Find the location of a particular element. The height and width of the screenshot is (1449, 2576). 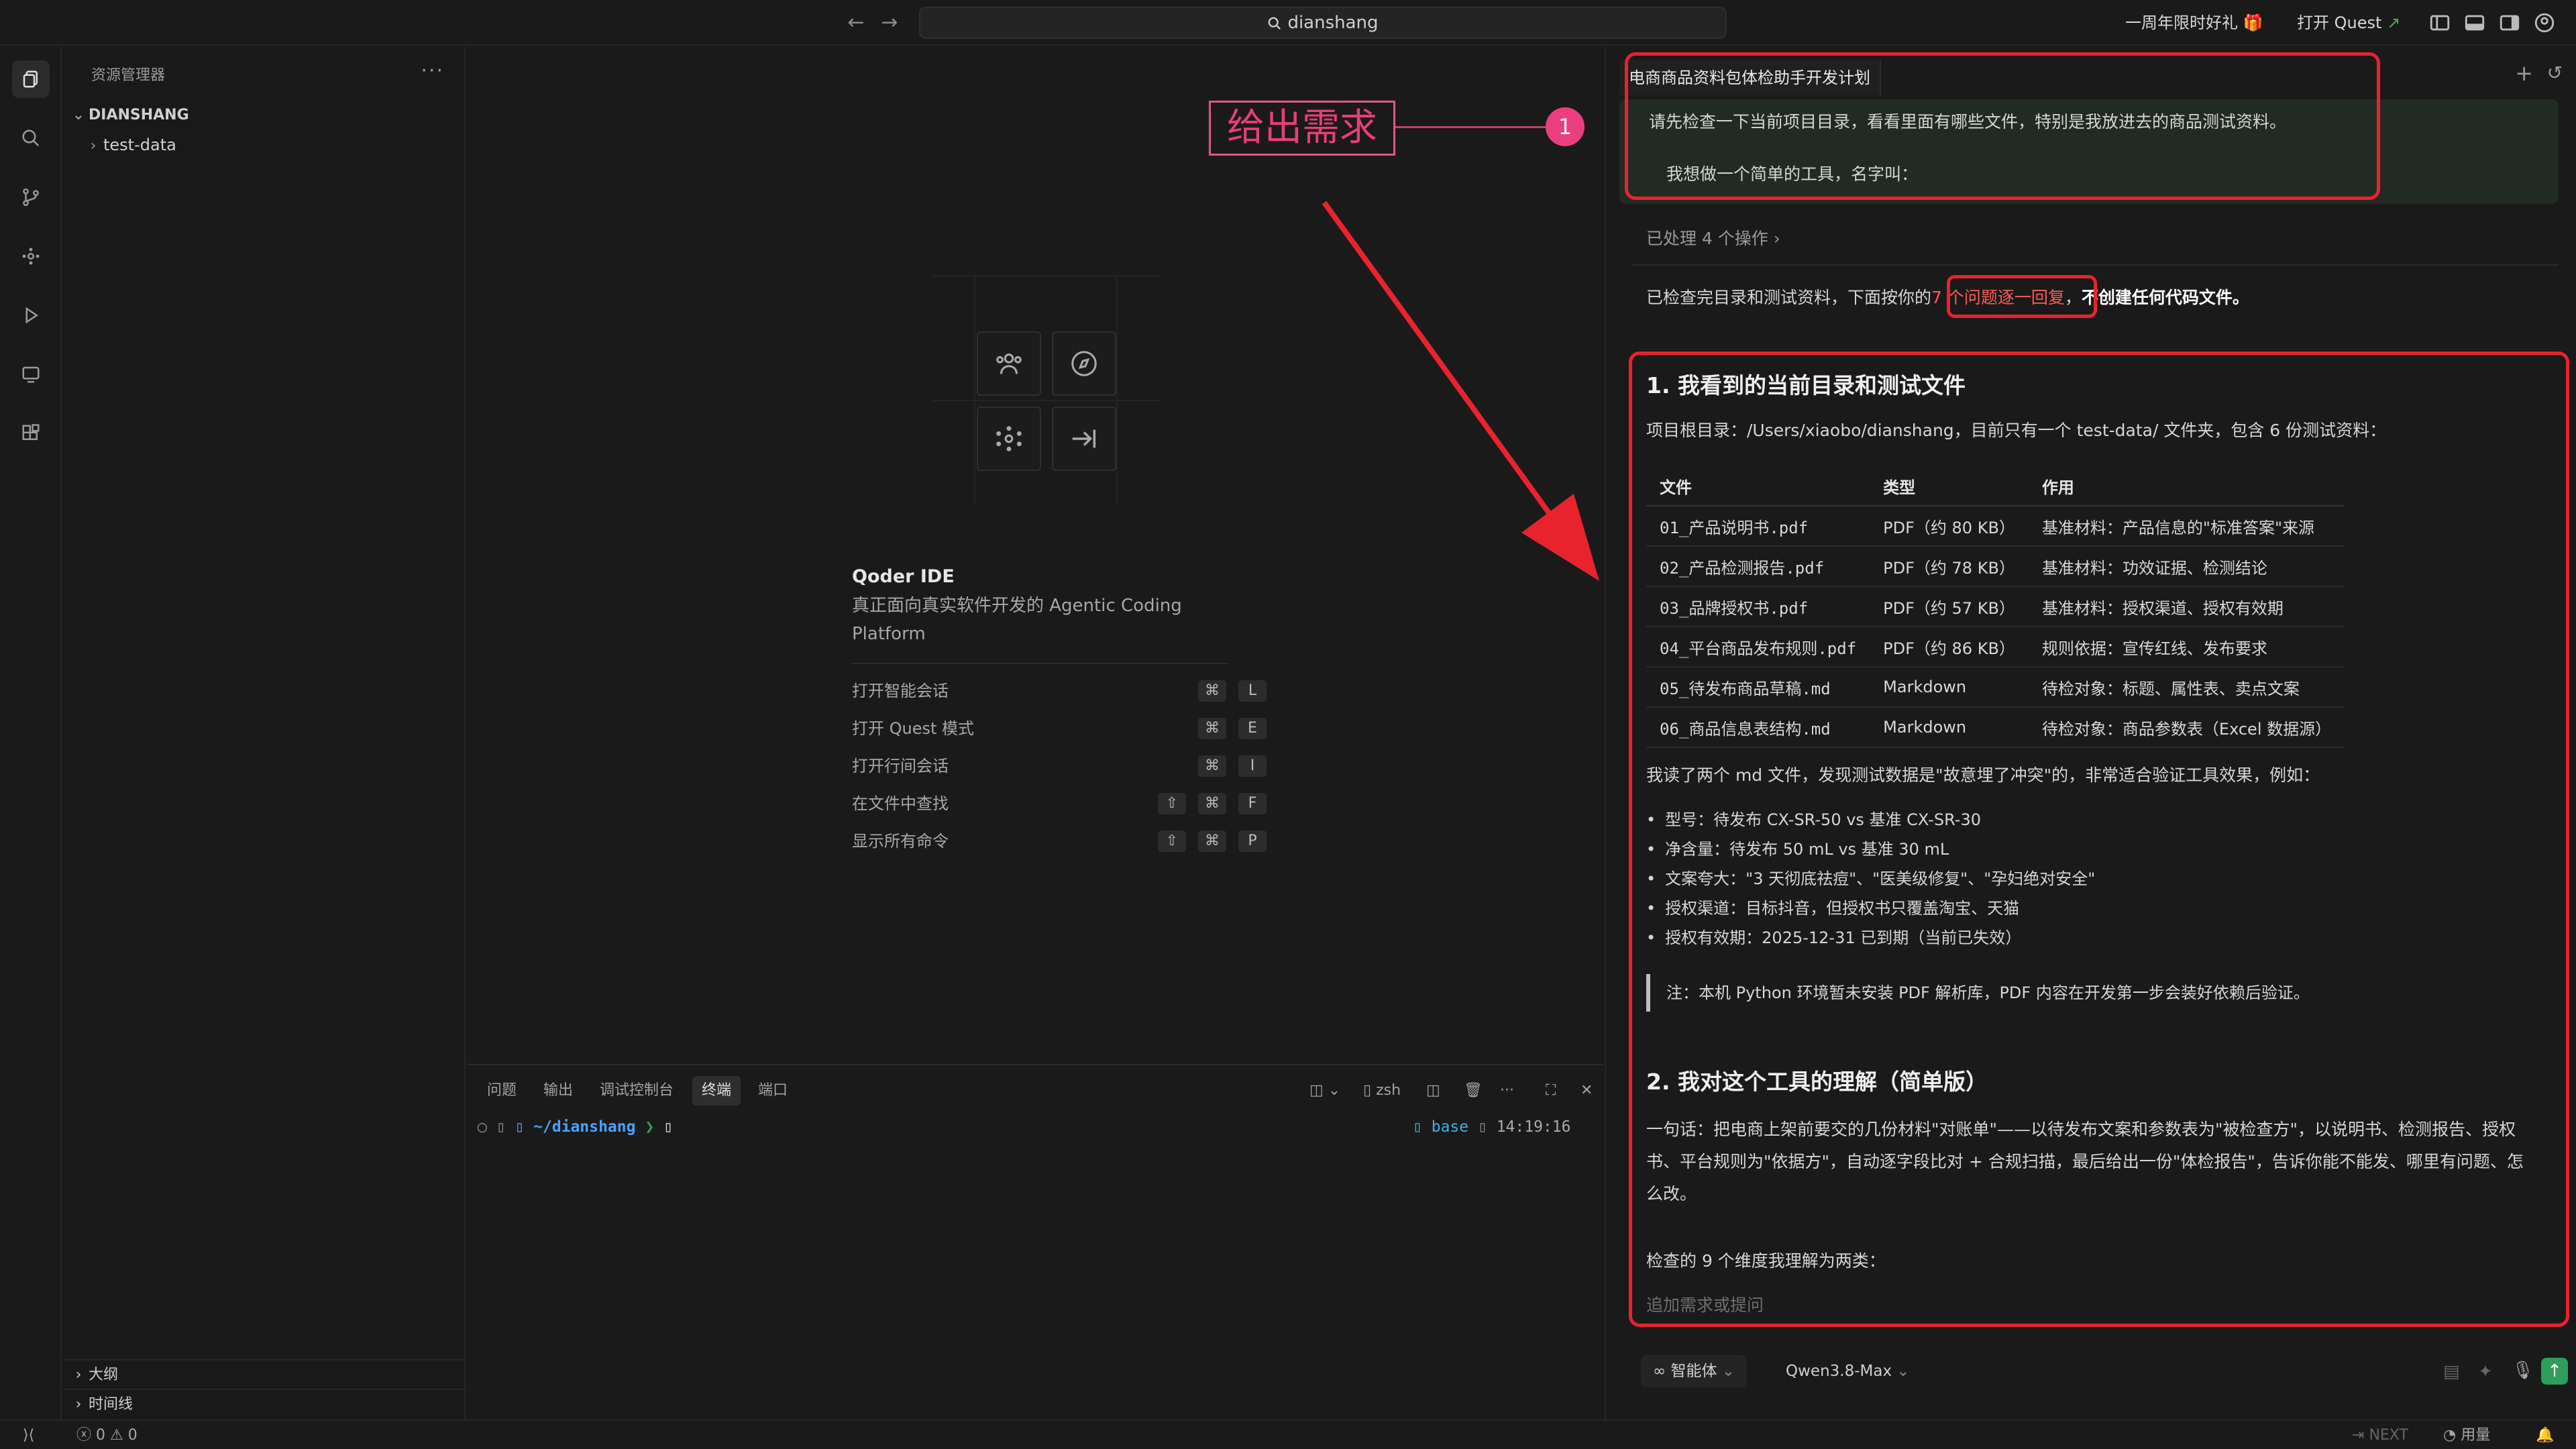

trash-icon: 🗑 is located at coordinates (1473, 1091).